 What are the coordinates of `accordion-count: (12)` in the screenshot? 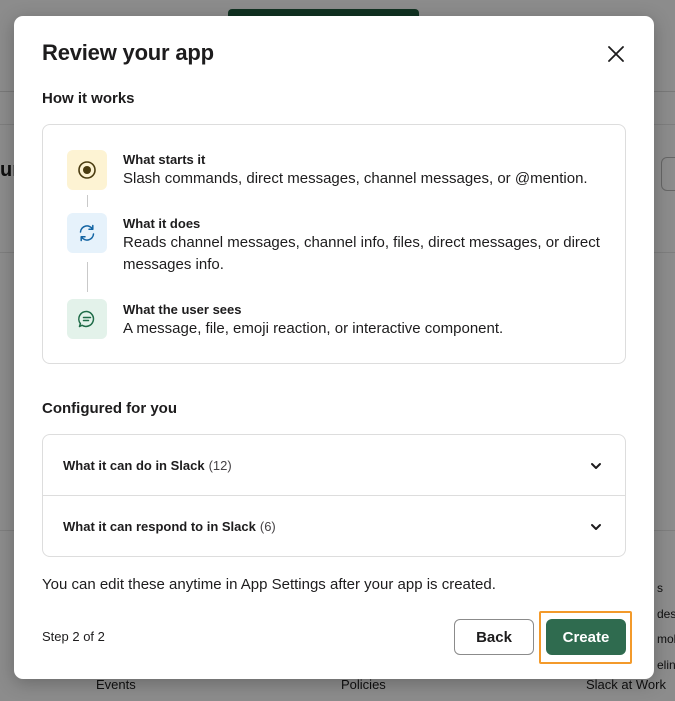 It's located at (220, 465).